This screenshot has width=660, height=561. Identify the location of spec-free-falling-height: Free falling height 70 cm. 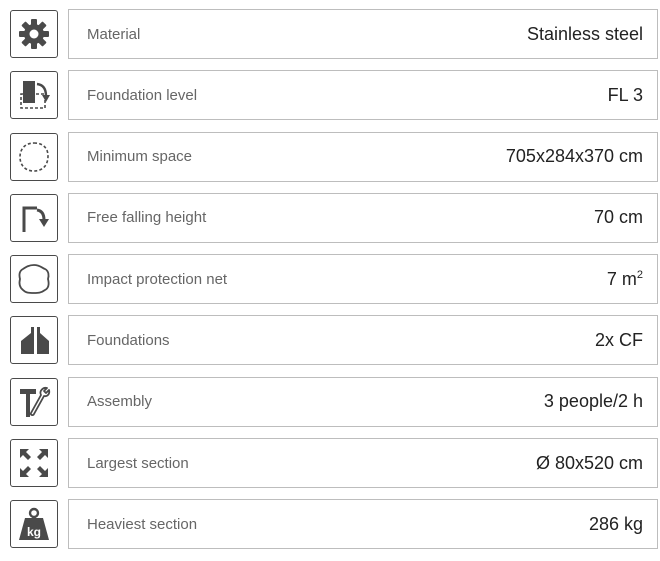
(363, 217).